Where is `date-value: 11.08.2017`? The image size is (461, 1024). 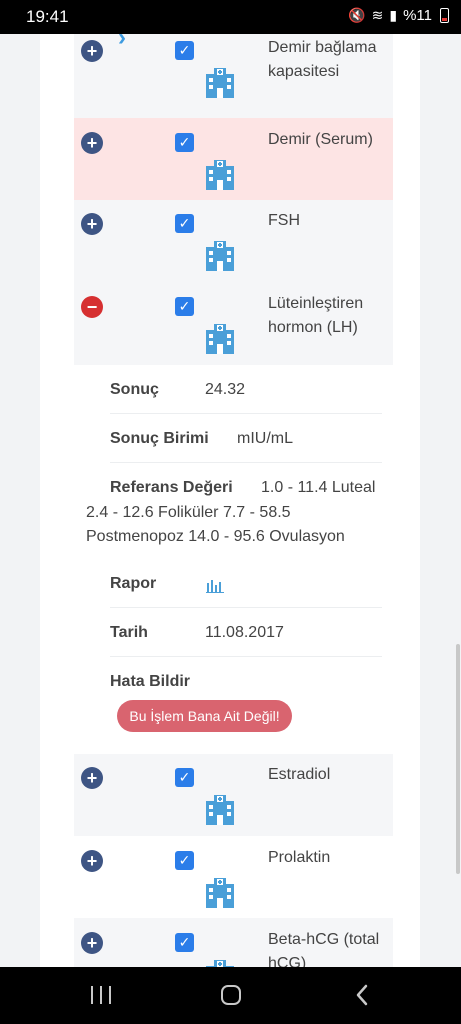
date-value: 11.08.2017 is located at coordinates (244, 632).